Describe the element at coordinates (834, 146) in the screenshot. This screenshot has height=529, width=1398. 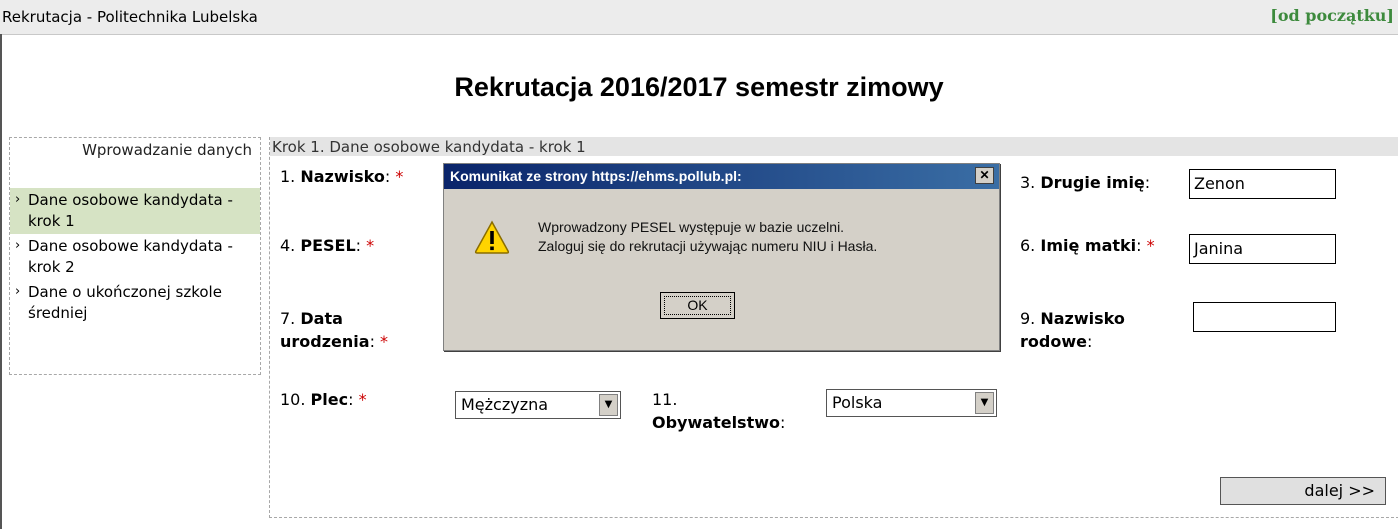
I see `form-panel-header: Krok 1. Dane osobowe kandydata - krok 1` at that location.